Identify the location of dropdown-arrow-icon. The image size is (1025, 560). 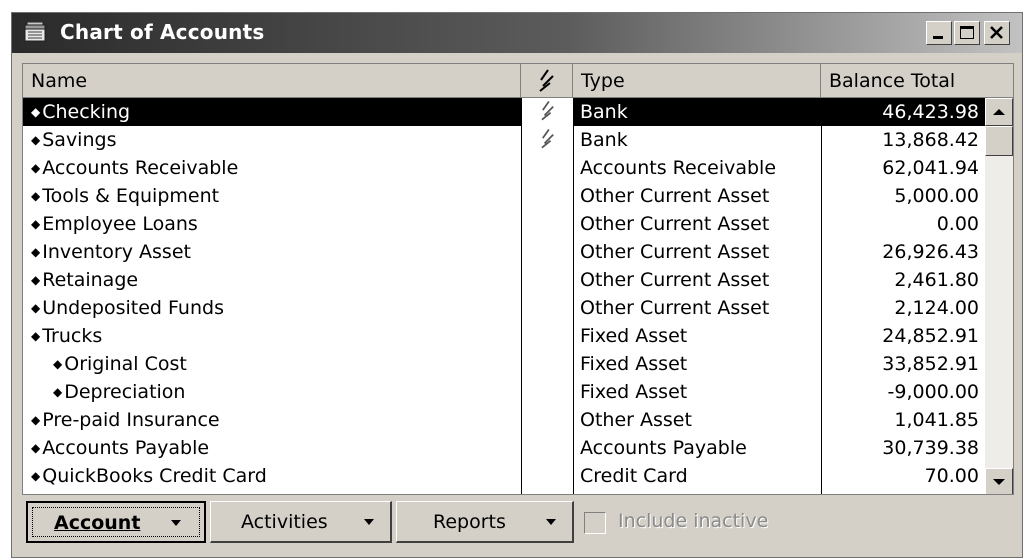
(551, 522).